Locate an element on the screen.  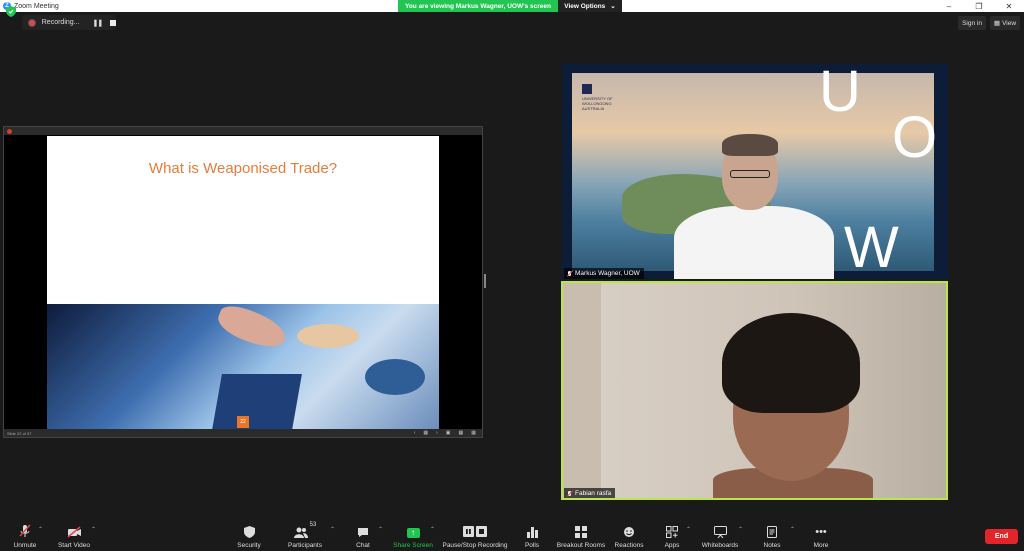
slide-photo is located at coordinates (243, 365).